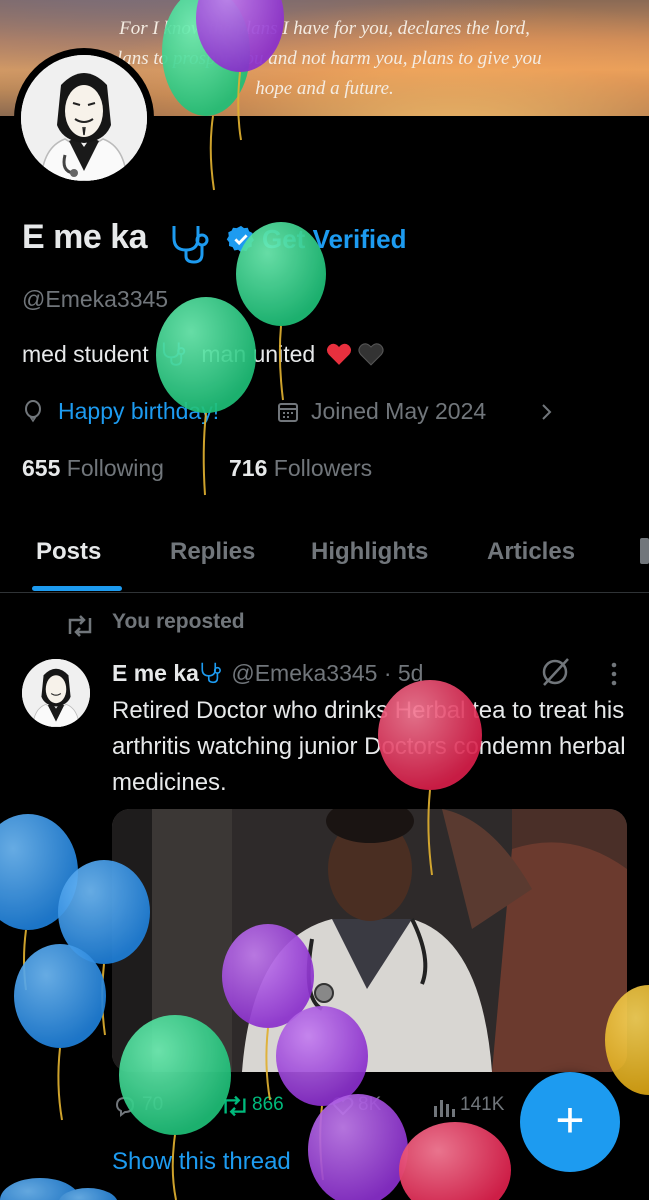  I want to click on balloon-yellow, so click(627, 1040).